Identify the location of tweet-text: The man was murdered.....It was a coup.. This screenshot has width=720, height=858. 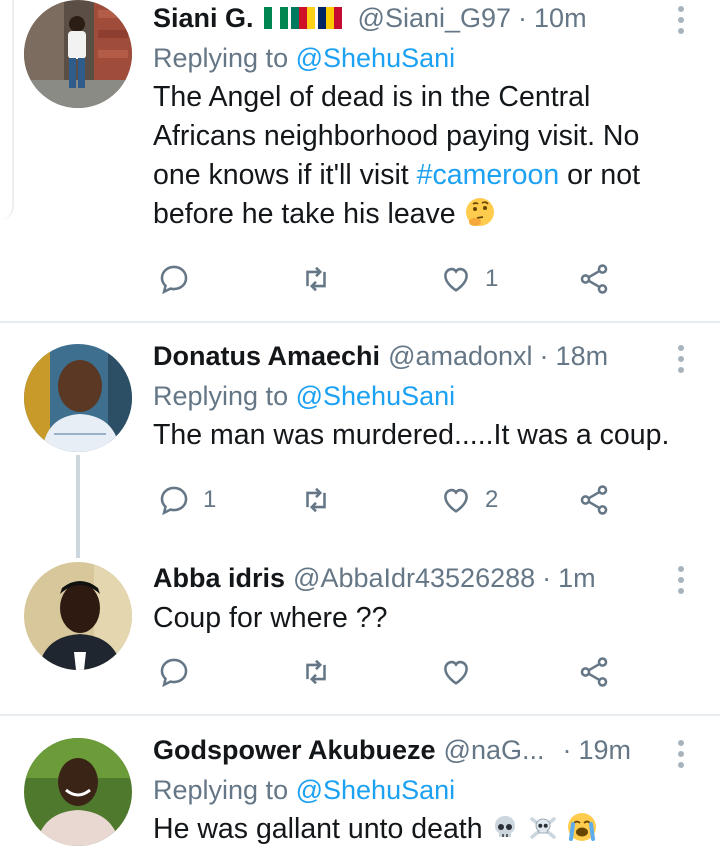
(411, 435).